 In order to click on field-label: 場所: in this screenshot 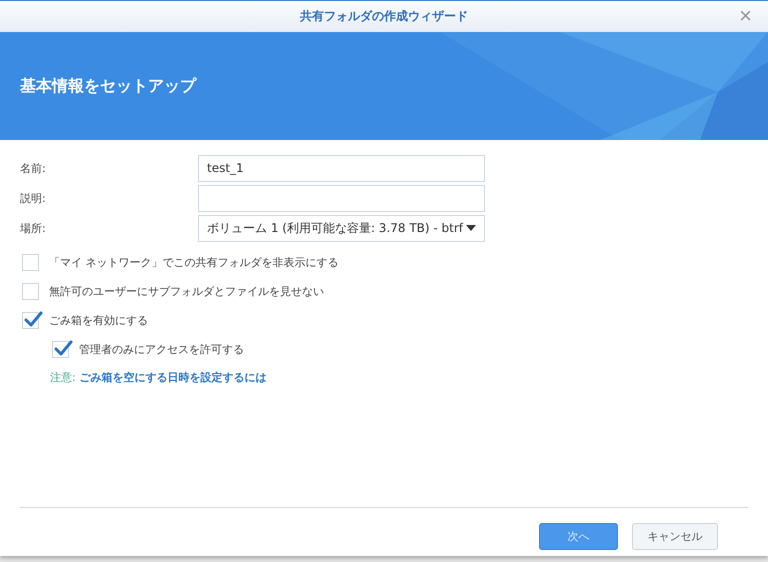, I will do `click(33, 228)`.